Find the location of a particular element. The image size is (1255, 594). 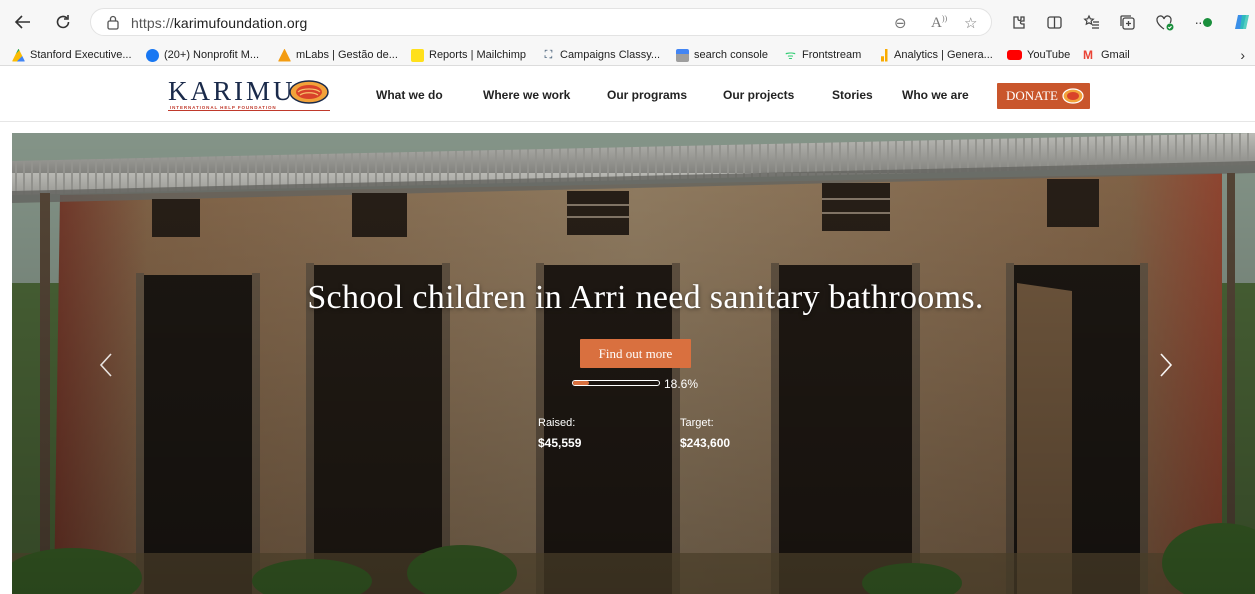

zoom-icon: ⊖ is located at coordinates (900, 23).